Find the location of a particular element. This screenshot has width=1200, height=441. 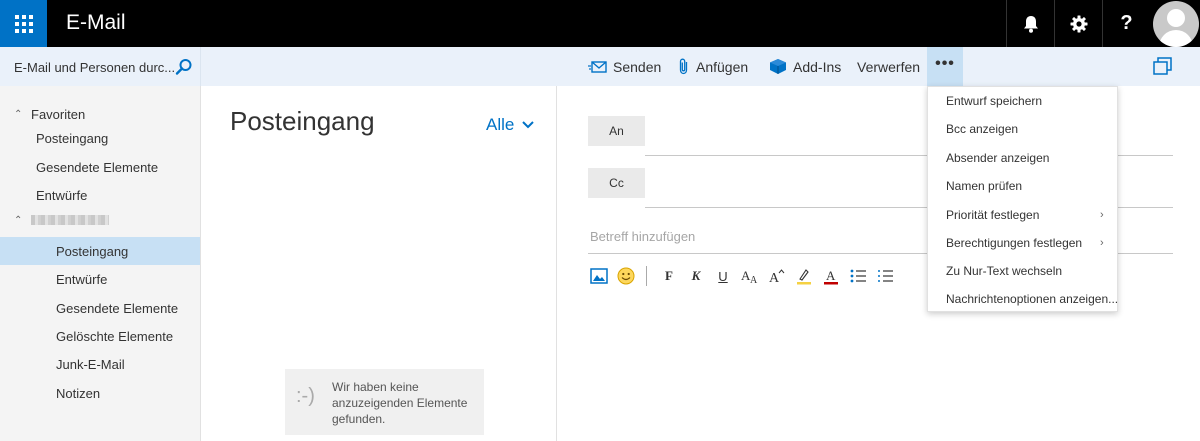

toolbar-divider is located at coordinates (646, 276).